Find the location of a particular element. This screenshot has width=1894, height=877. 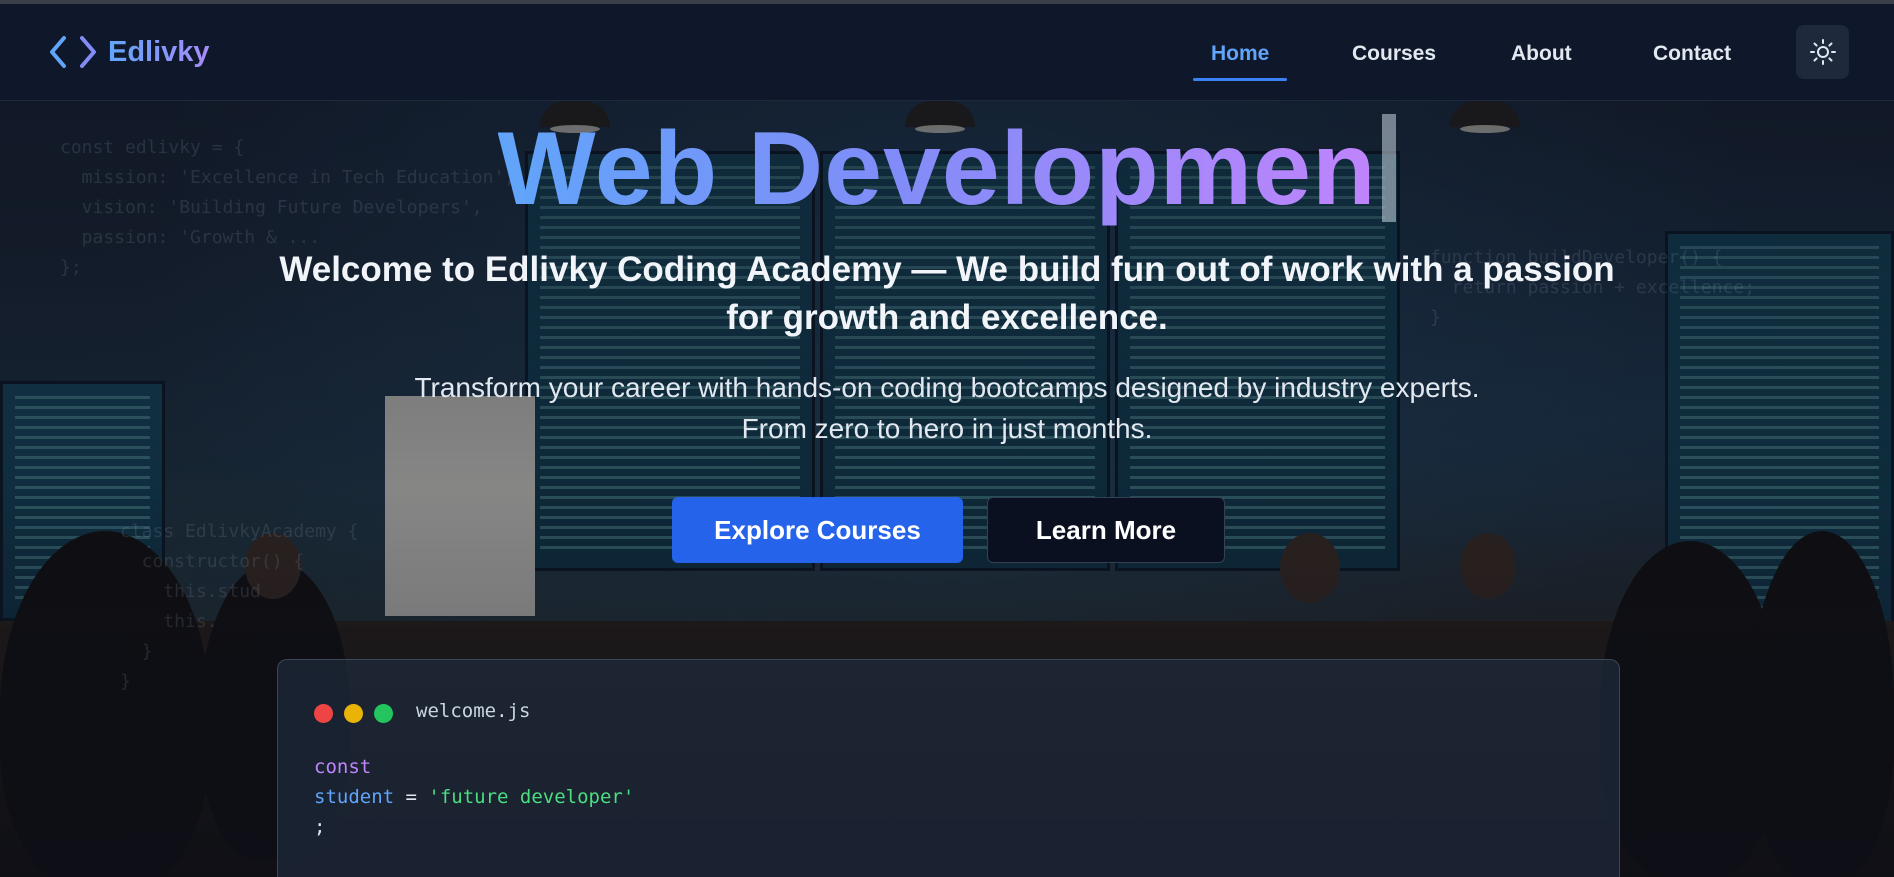

code-keyword: const is located at coordinates (343, 767).